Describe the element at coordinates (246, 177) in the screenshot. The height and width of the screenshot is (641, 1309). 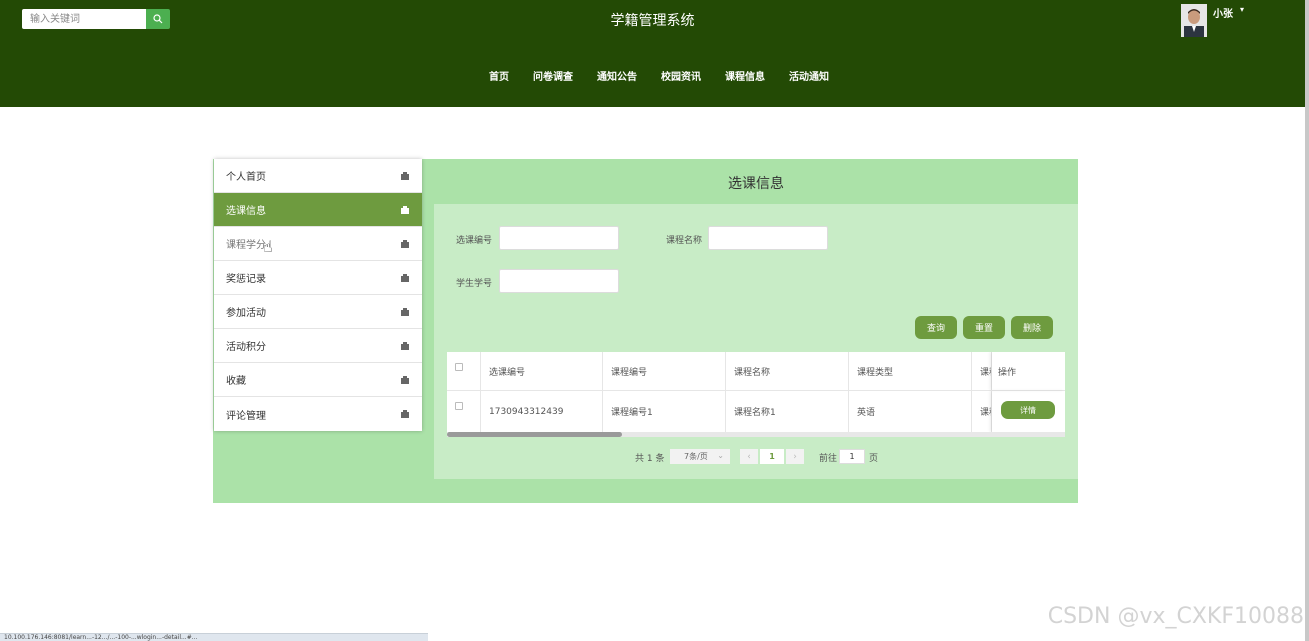
I see `sidebar-item-label: 个人首页` at that location.